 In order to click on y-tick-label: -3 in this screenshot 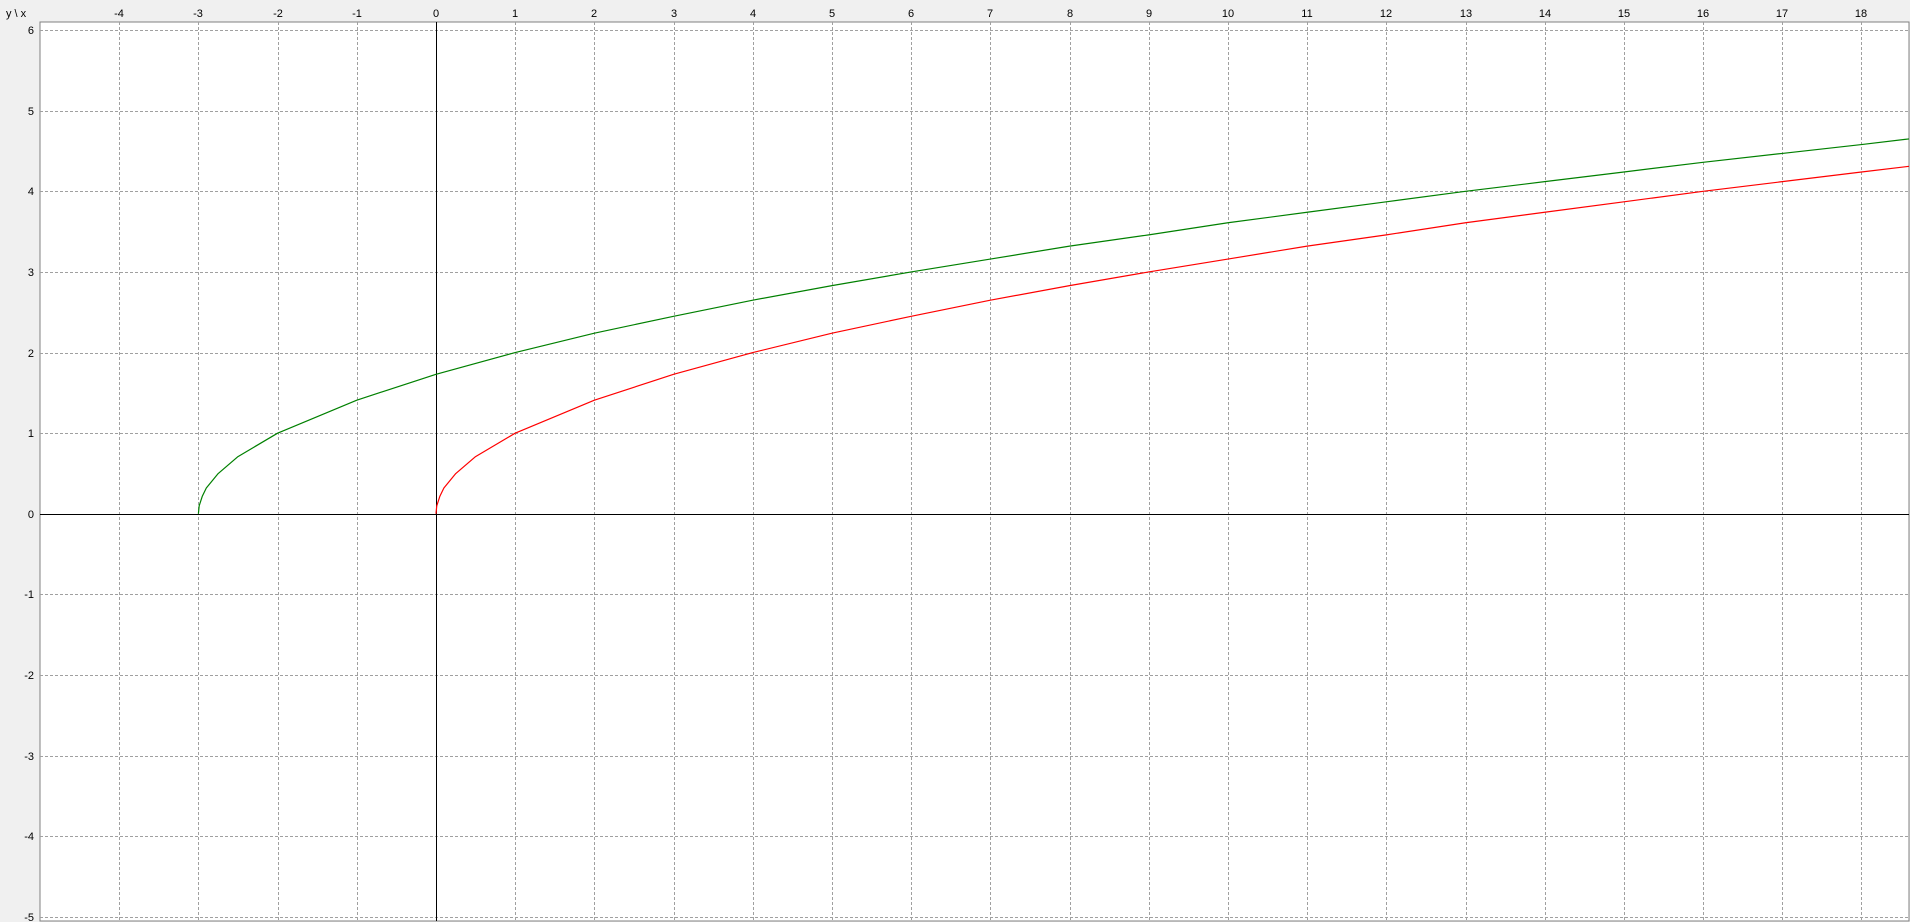, I will do `click(29, 757)`.